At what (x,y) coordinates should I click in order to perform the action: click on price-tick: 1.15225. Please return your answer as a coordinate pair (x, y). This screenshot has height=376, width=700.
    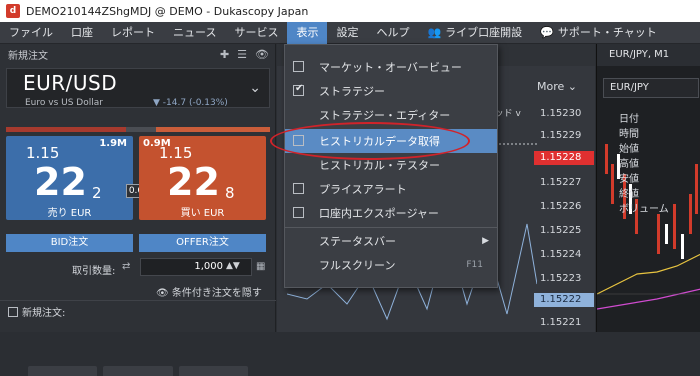
    Looking at the image, I should click on (561, 230).